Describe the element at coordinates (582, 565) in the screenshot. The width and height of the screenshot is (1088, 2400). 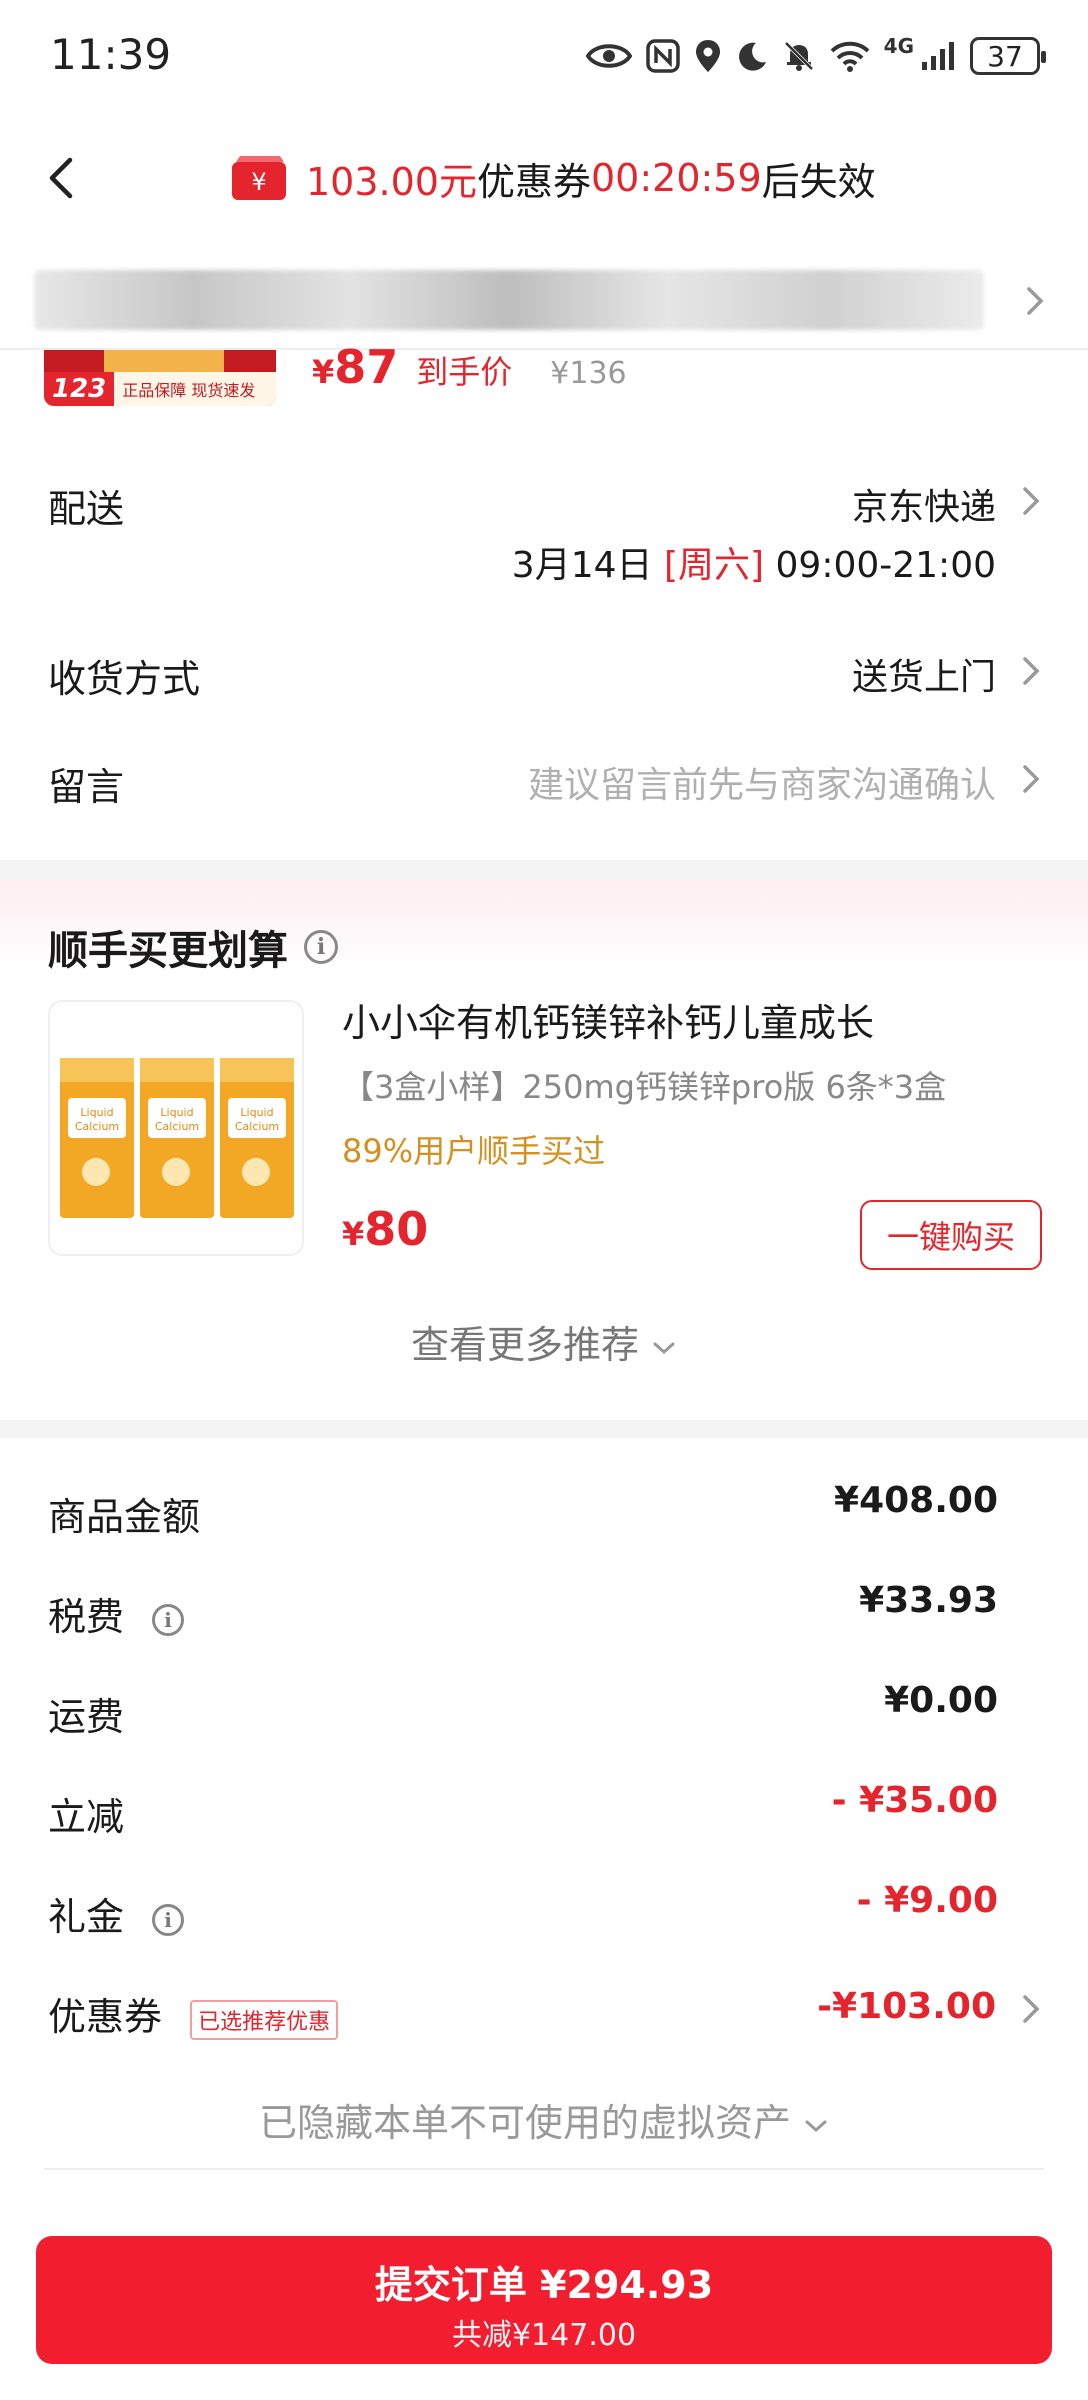
I see `delivery-date: 3月14日` at that location.